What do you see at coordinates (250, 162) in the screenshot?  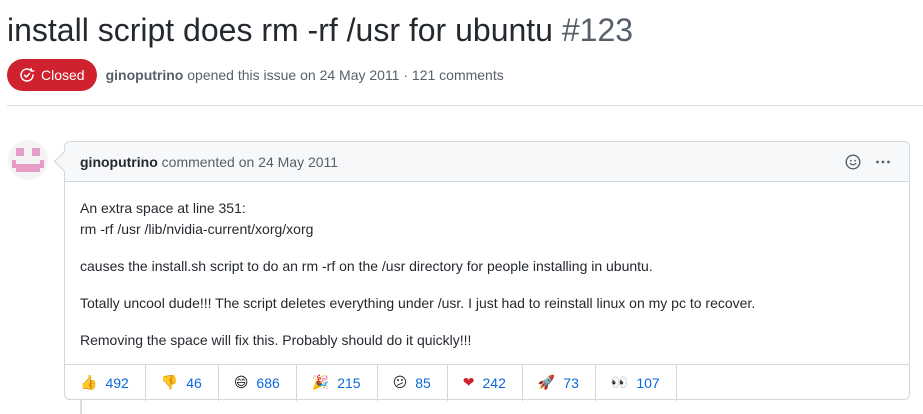 I see `comment-timestamp: commented on 24 May 2011` at bounding box center [250, 162].